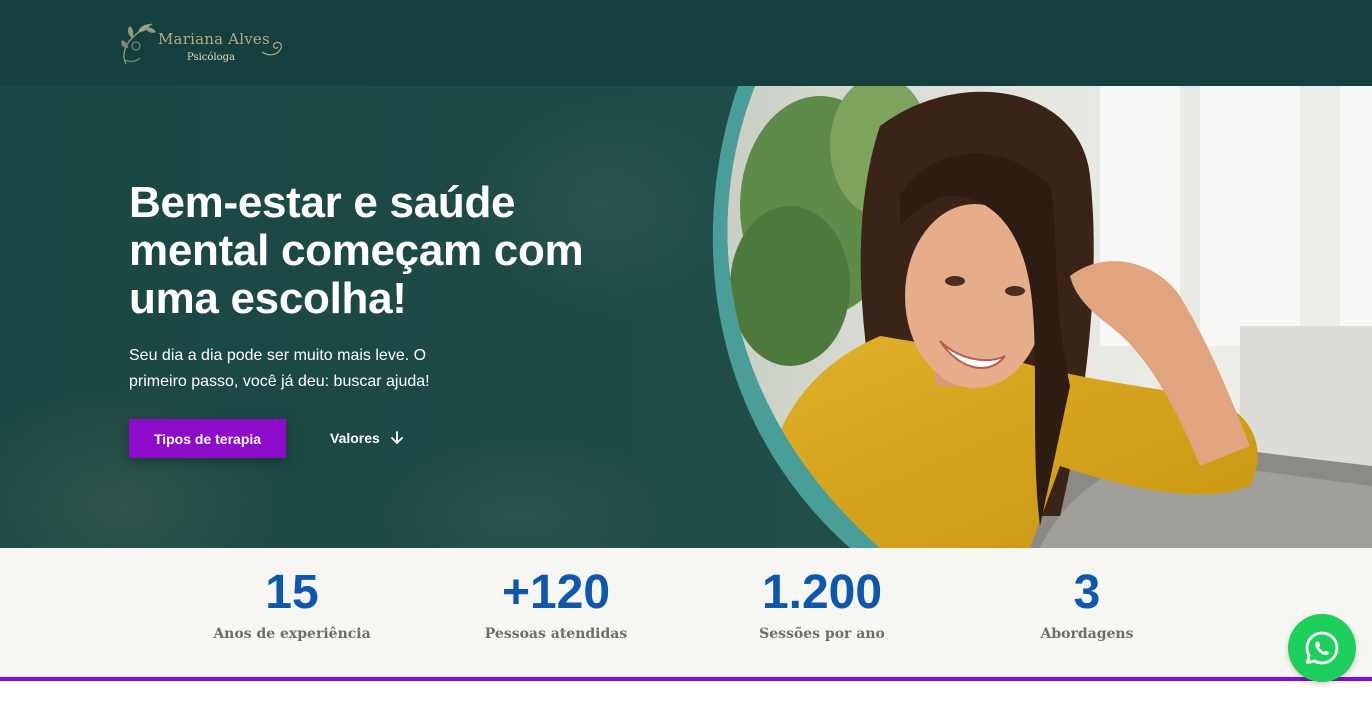  What do you see at coordinates (355, 438) in the screenshot?
I see `prices-link-label: Valores` at bounding box center [355, 438].